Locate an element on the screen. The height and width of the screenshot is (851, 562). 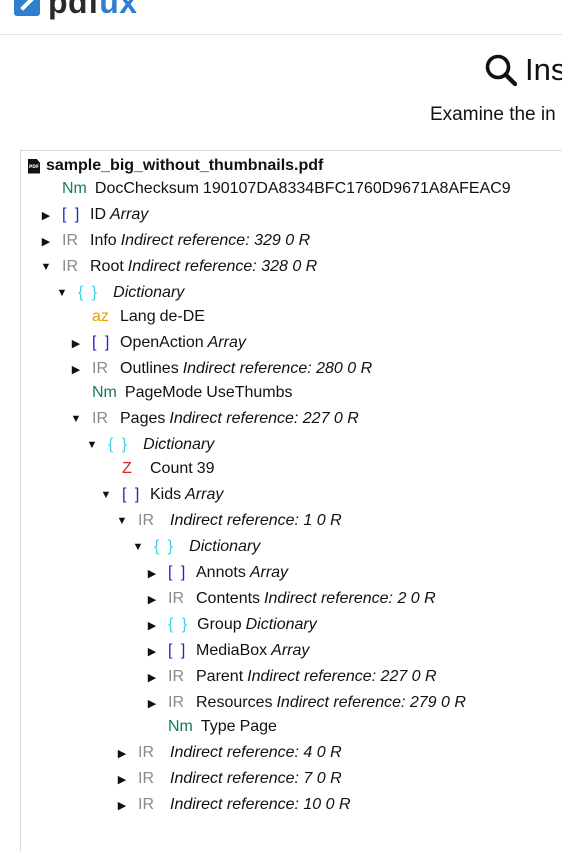
pdfux-logo: pdfux is located at coordinates (76, 10).